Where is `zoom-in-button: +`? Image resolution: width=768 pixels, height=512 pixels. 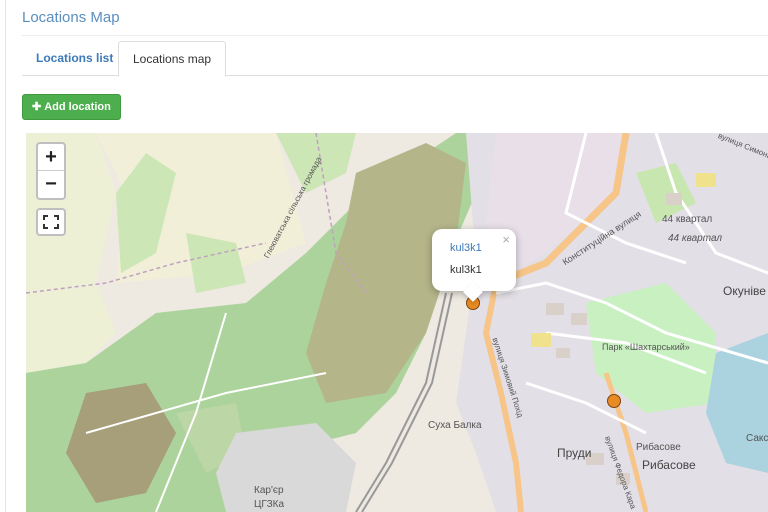 zoom-in-button: + is located at coordinates (51, 157).